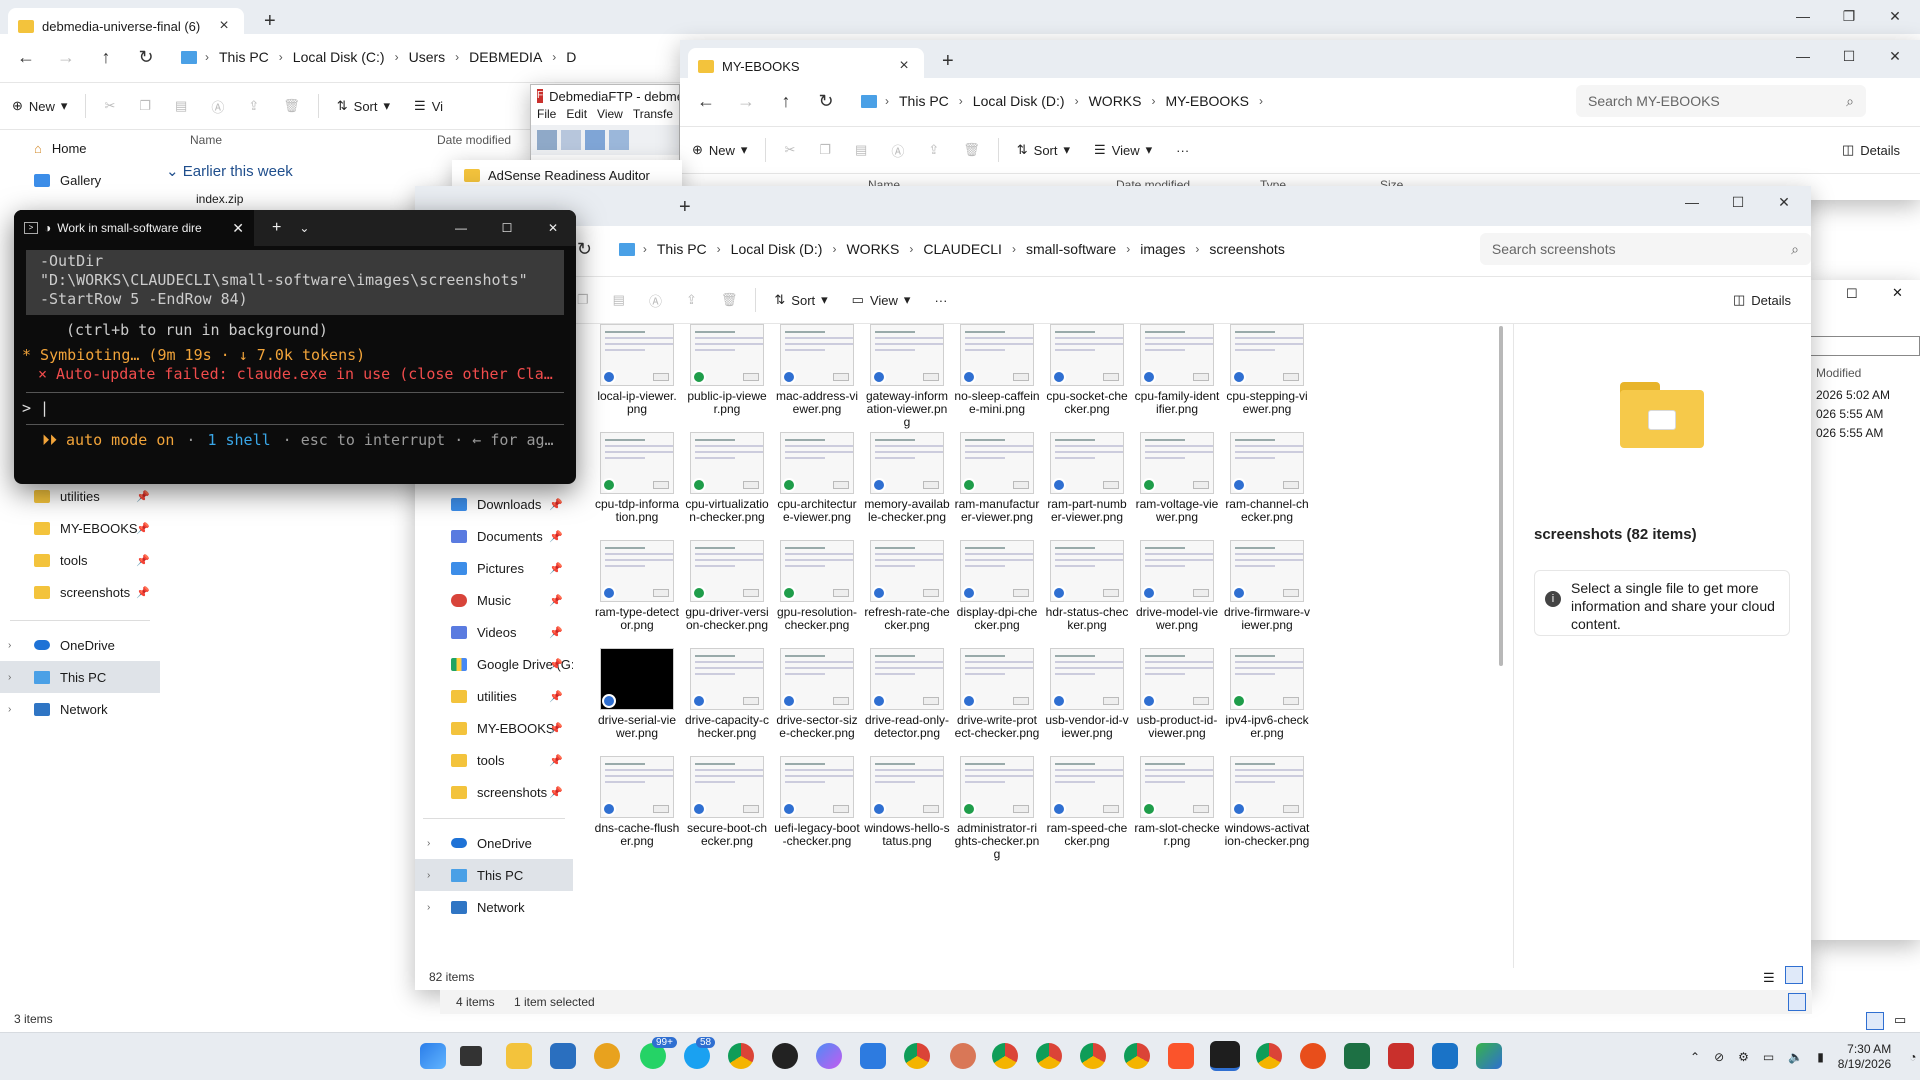 The height and width of the screenshot is (1080, 1920). Describe the element at coordinates (897, 150) in the screenshot. I see `rename-icon: Ⓐ` at that location.